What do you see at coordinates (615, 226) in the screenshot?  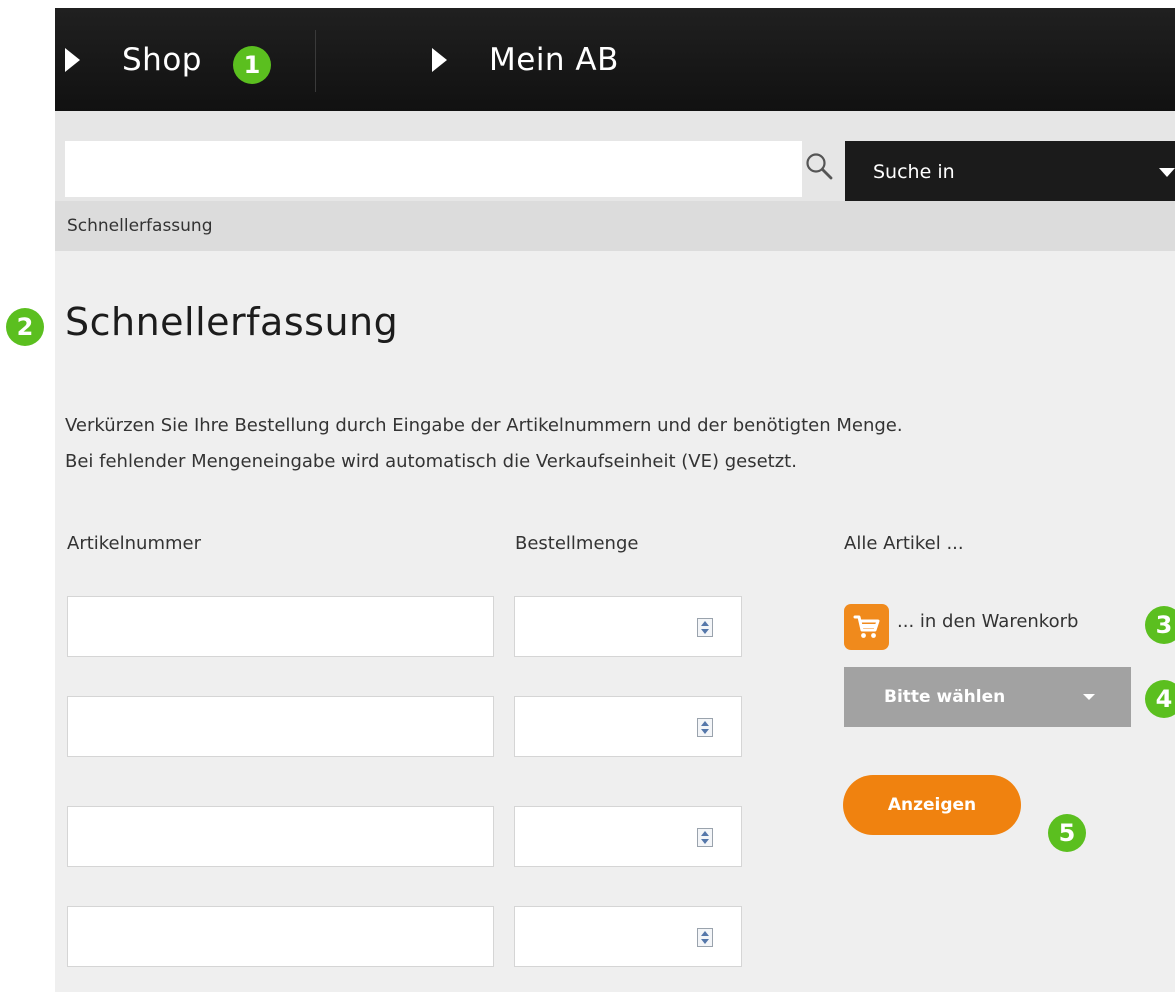 I see `breadcrumb: Schnellerfassung` at bounding box center [615, 226].